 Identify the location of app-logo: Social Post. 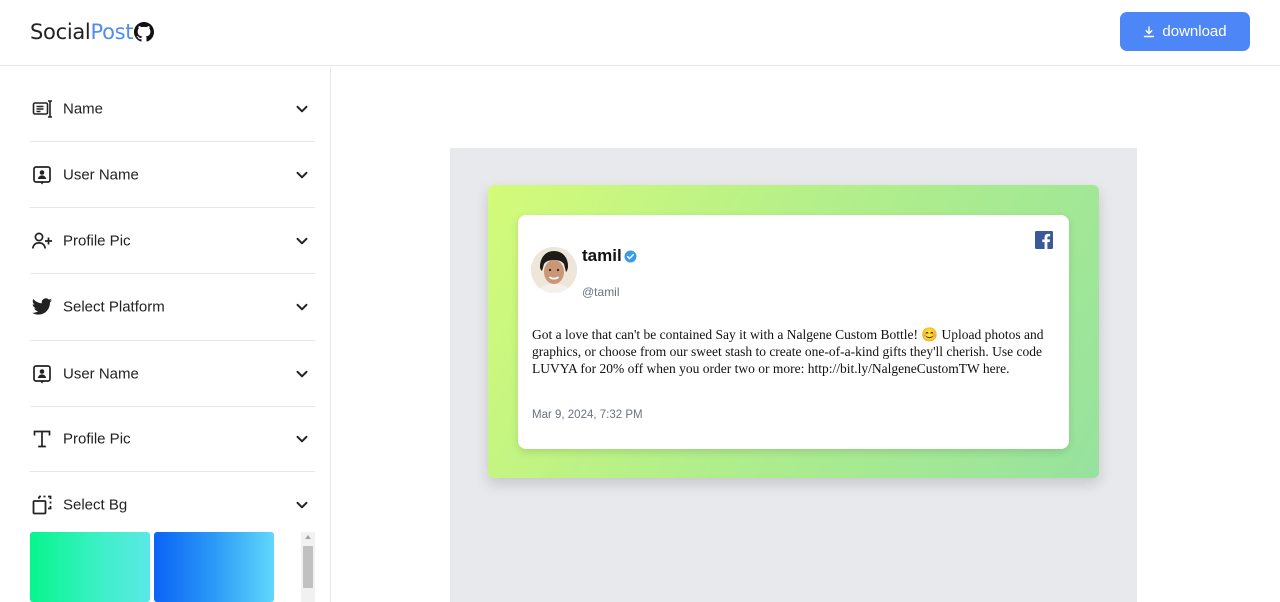
(92, 32).